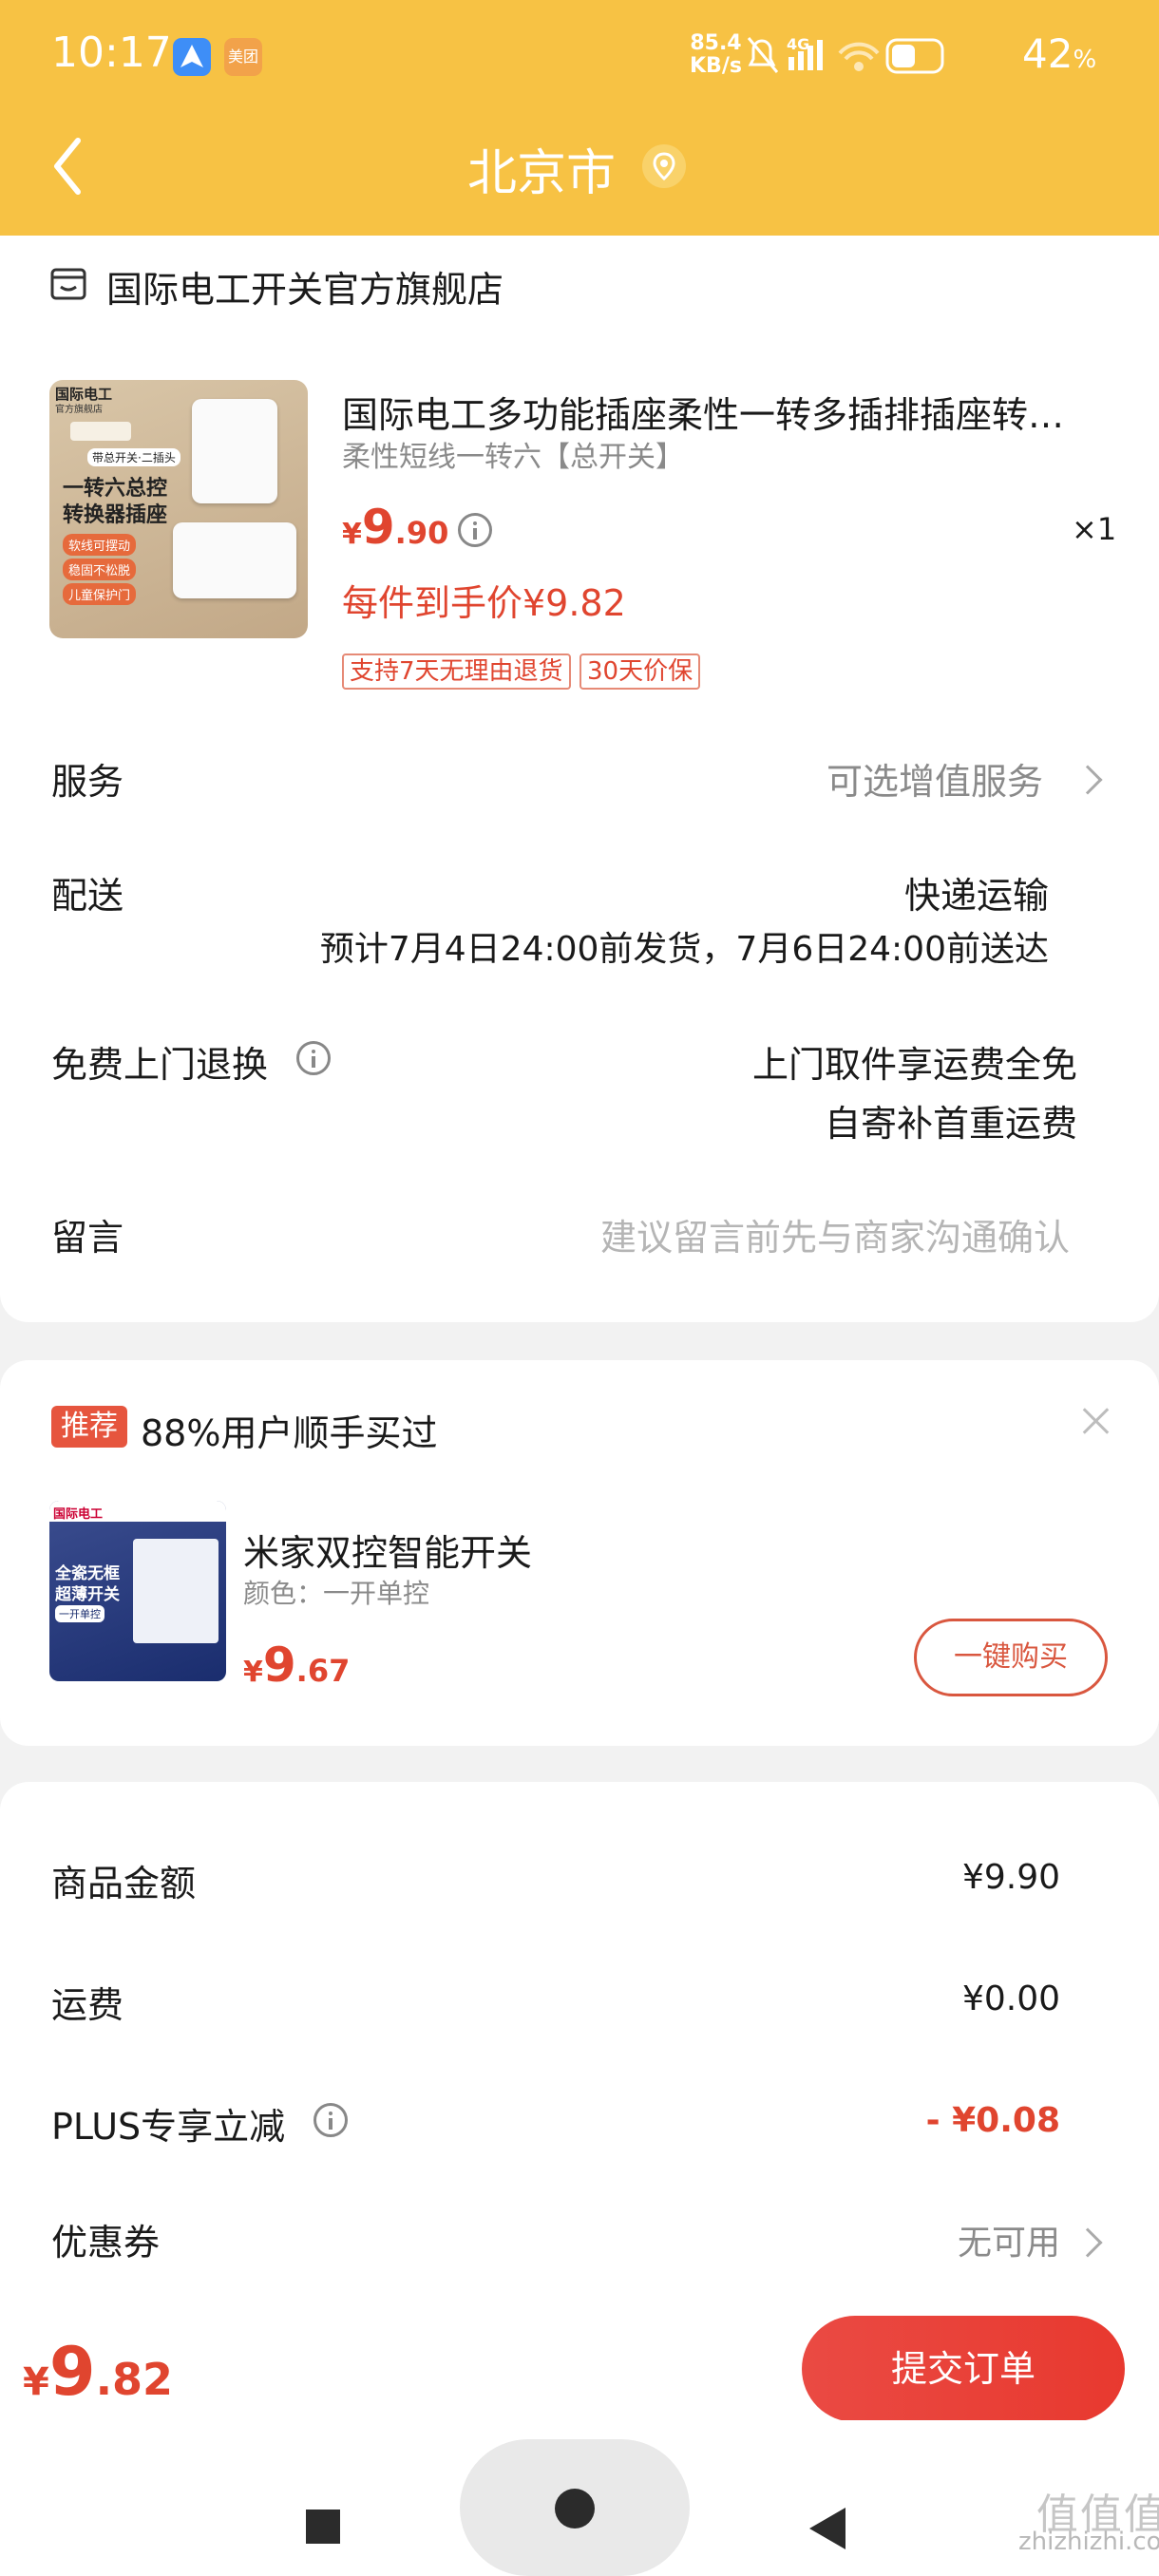 Image resolution: width=1159 pixels, height=2576 pixels. Describe the element at coordinates (1088, 2542) in the screenshot. I see `watermark-site: zhizhizhi.com` at that location.